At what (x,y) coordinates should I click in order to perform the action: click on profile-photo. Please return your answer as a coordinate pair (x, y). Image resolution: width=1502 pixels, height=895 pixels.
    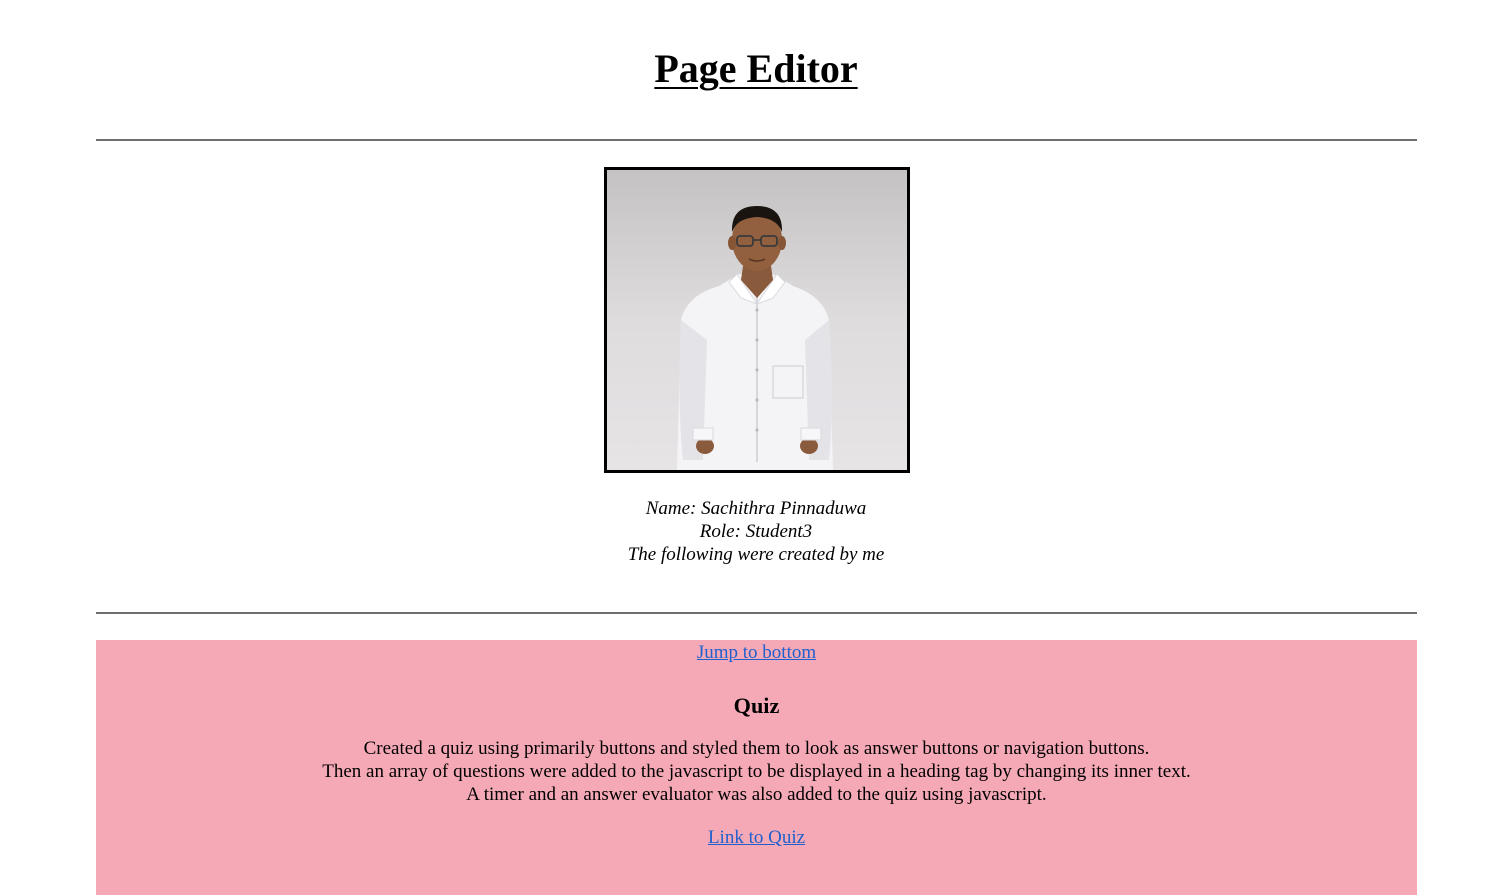
    Looking at the image, I should click on (757, 320).